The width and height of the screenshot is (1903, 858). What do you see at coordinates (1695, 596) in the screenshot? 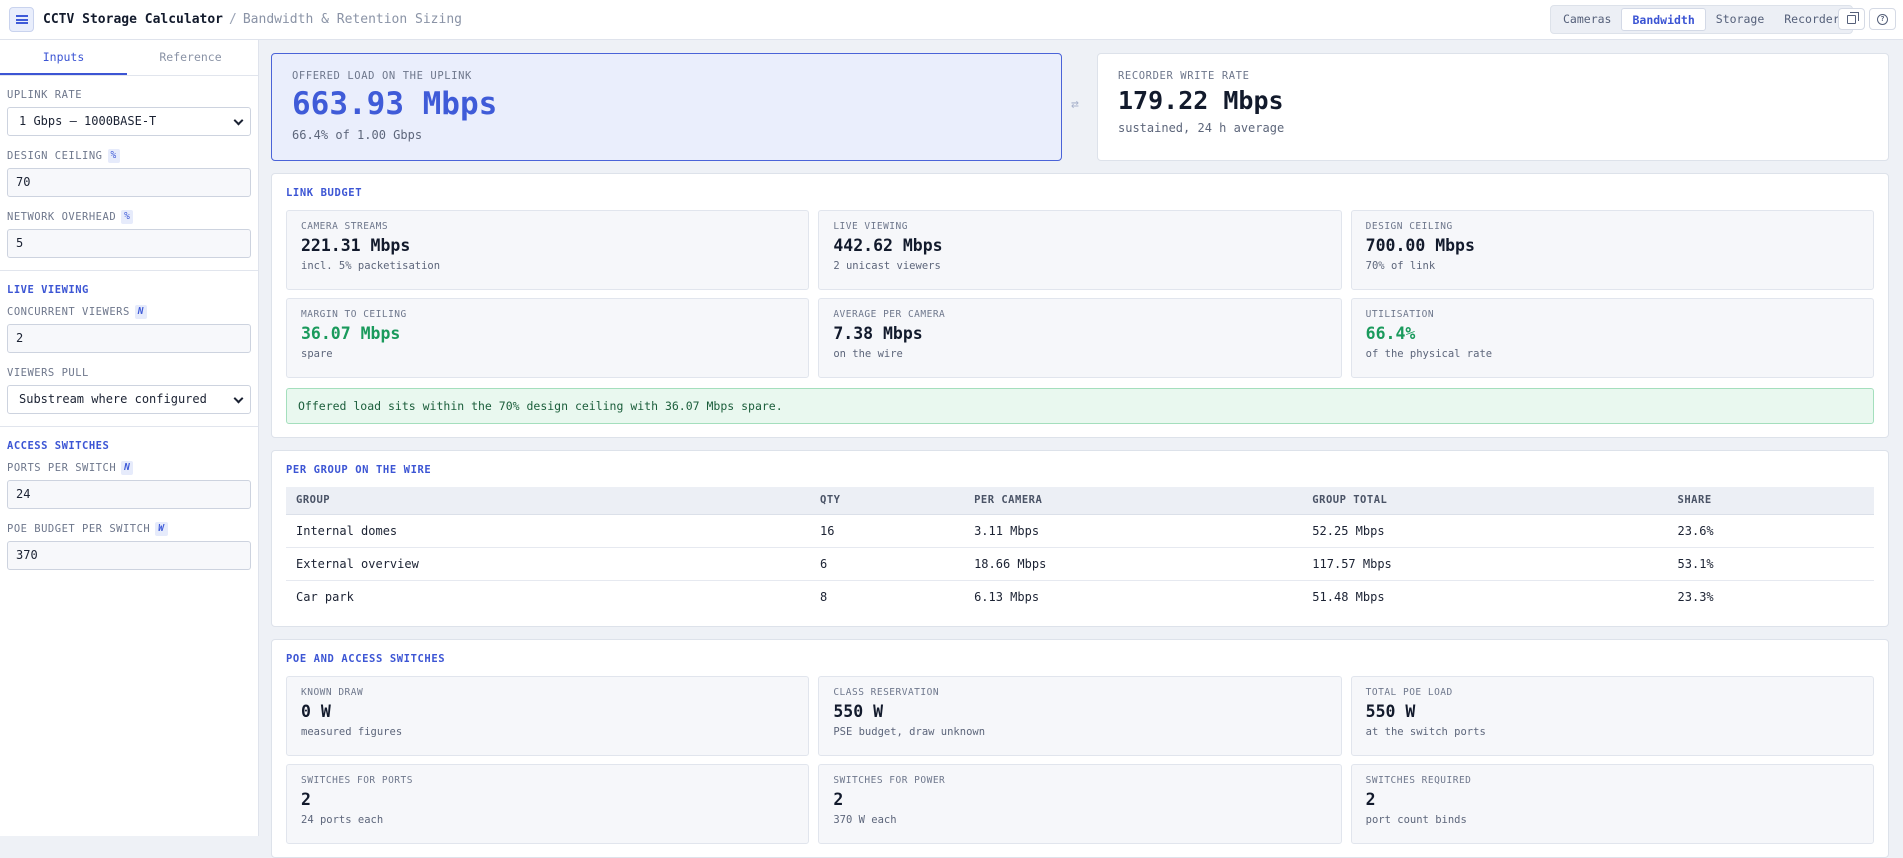
I see `share-cell: 23.3%` at bounding box center [1695, 596].